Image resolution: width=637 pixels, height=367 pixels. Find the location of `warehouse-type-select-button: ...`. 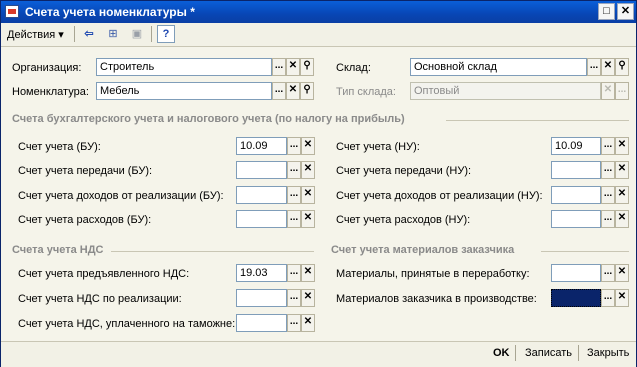

warehouse-type-select-button: ... is located at coordinates (622, 91).